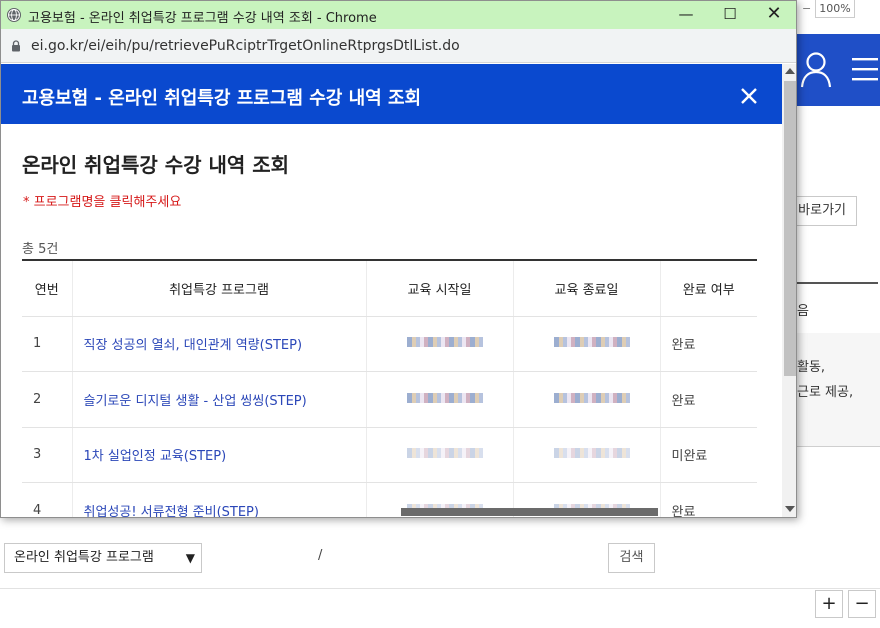 The height and width of the screenshot is (628, 880). What do you see at coordinates (837, 283) in the screenshot?
I see `section-divider` at bounding box center [837, 283].